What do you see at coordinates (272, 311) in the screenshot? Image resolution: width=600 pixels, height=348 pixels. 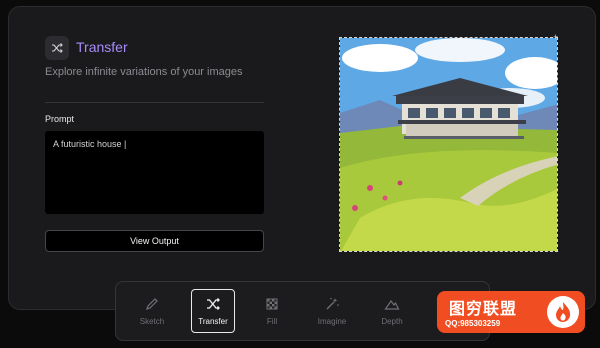 I see `tool-fill: Fill` at bounding box center [272, 311].